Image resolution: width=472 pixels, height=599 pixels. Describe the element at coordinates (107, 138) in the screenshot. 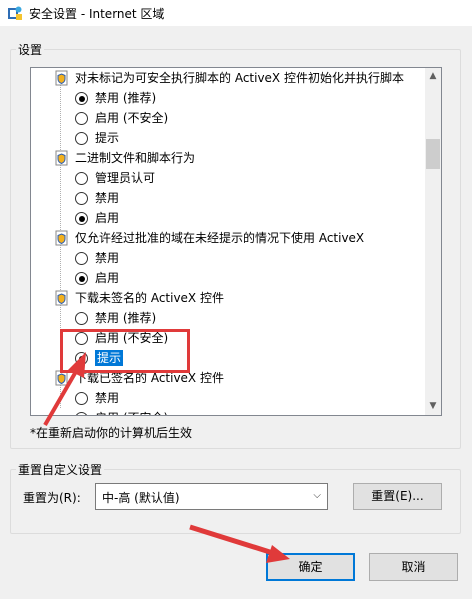

I see `setting-option-label: 提示` at that location.